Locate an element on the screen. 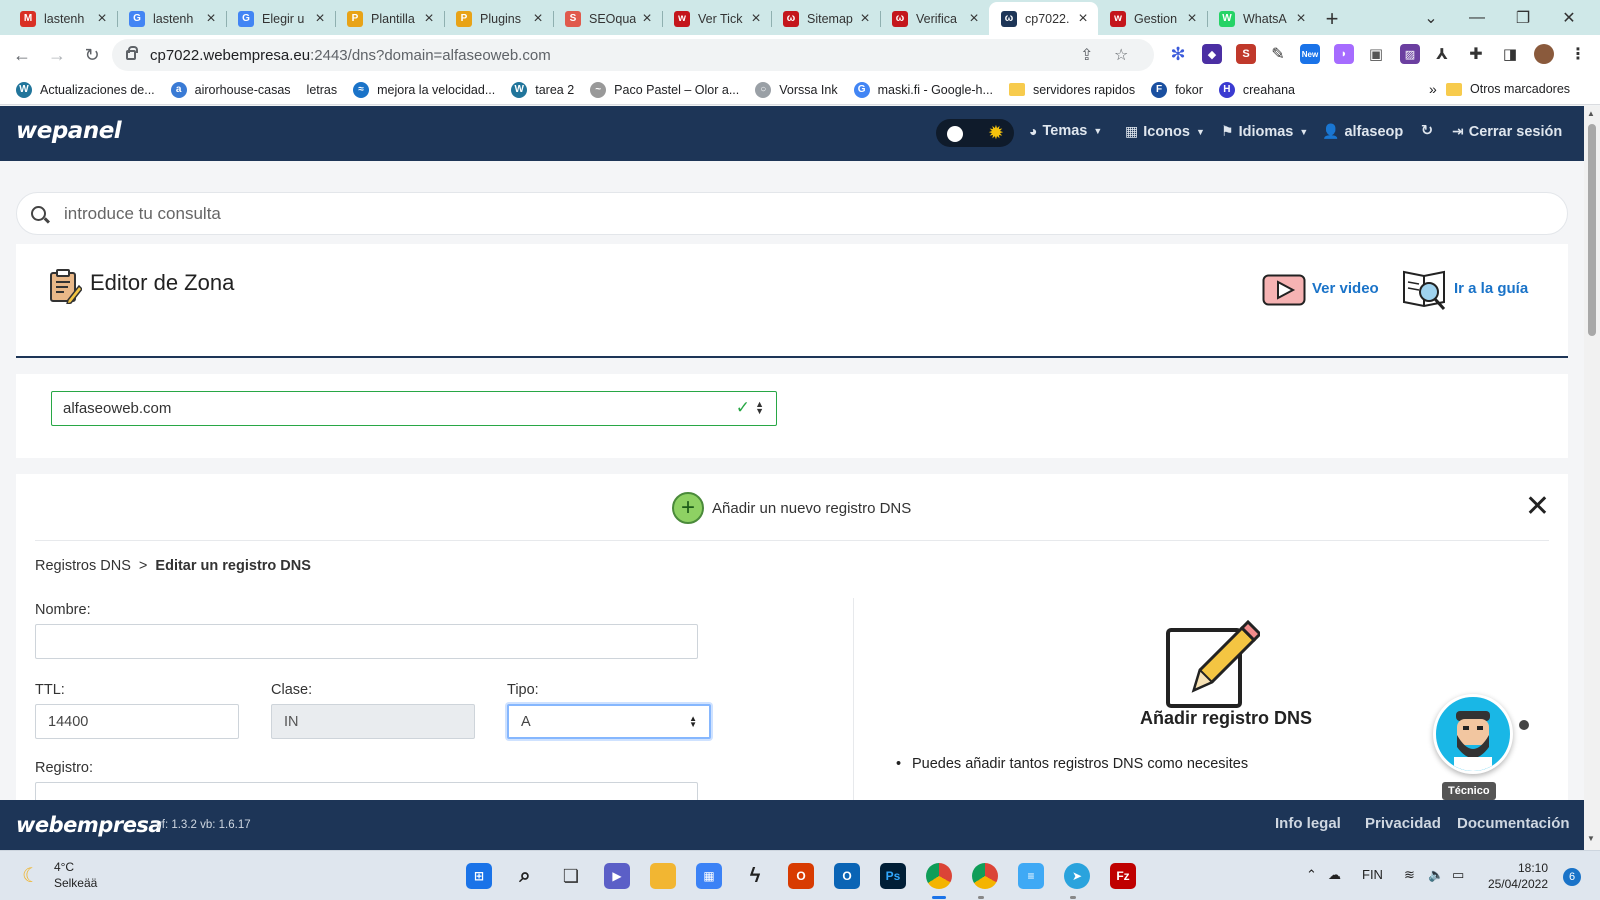 This screenshot has height=900, width=1600. browser-tab: w Gestion × is located at coordinates (1152, 18).